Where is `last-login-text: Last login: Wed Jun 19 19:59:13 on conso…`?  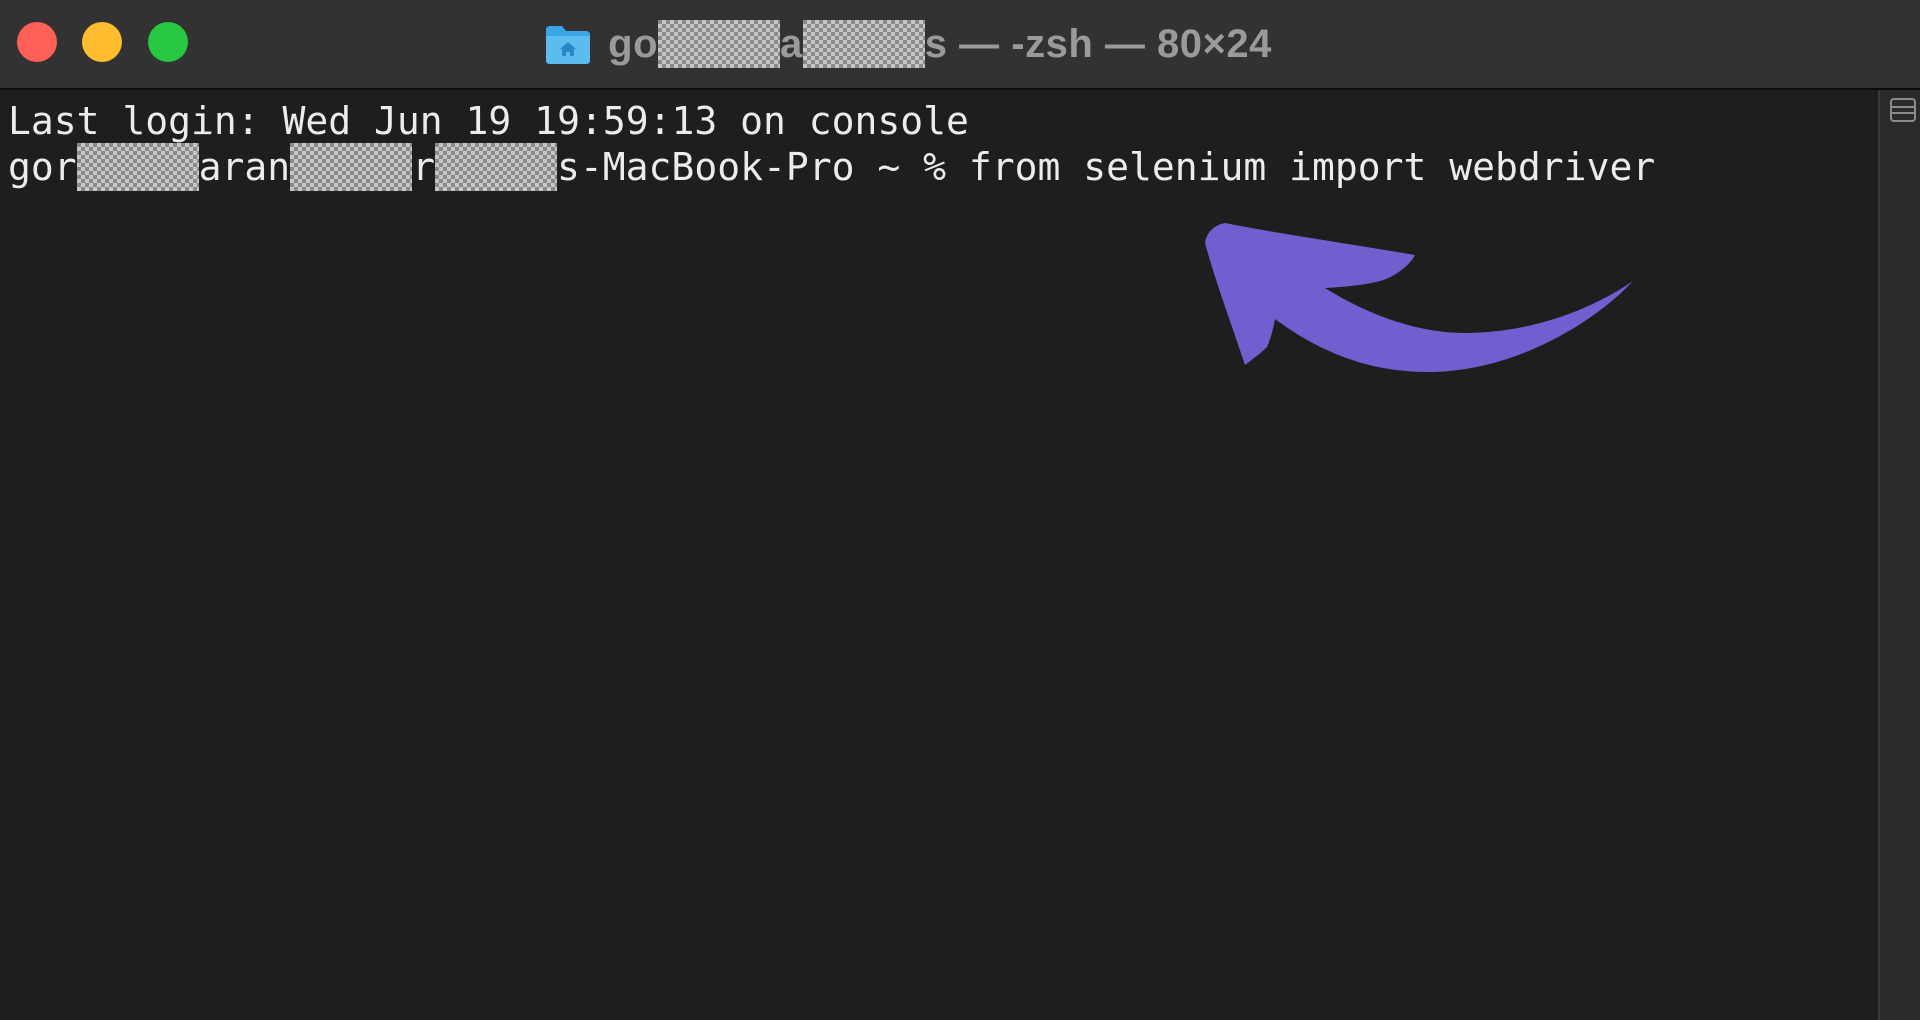
last-login-text: Last login: Wed Jun 19 19:59:13 on conso… is located at coordinates (488, 121).